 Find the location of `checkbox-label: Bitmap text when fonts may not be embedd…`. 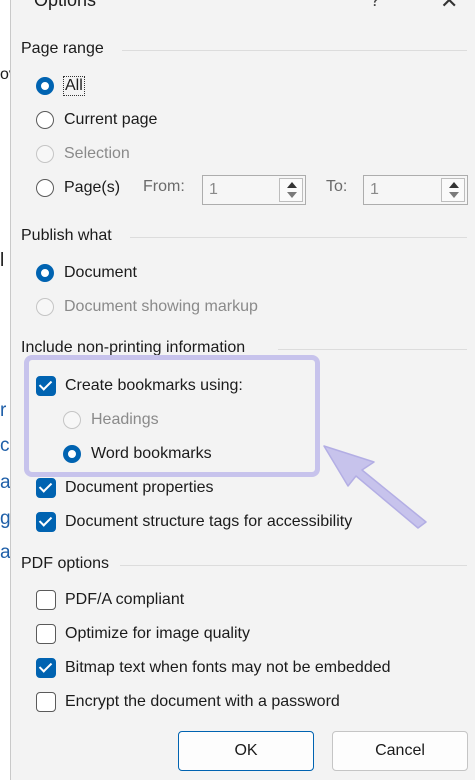

checkbox-label: Bitmap text when fonts may not be embedd… is located at coordinates (228, 667).